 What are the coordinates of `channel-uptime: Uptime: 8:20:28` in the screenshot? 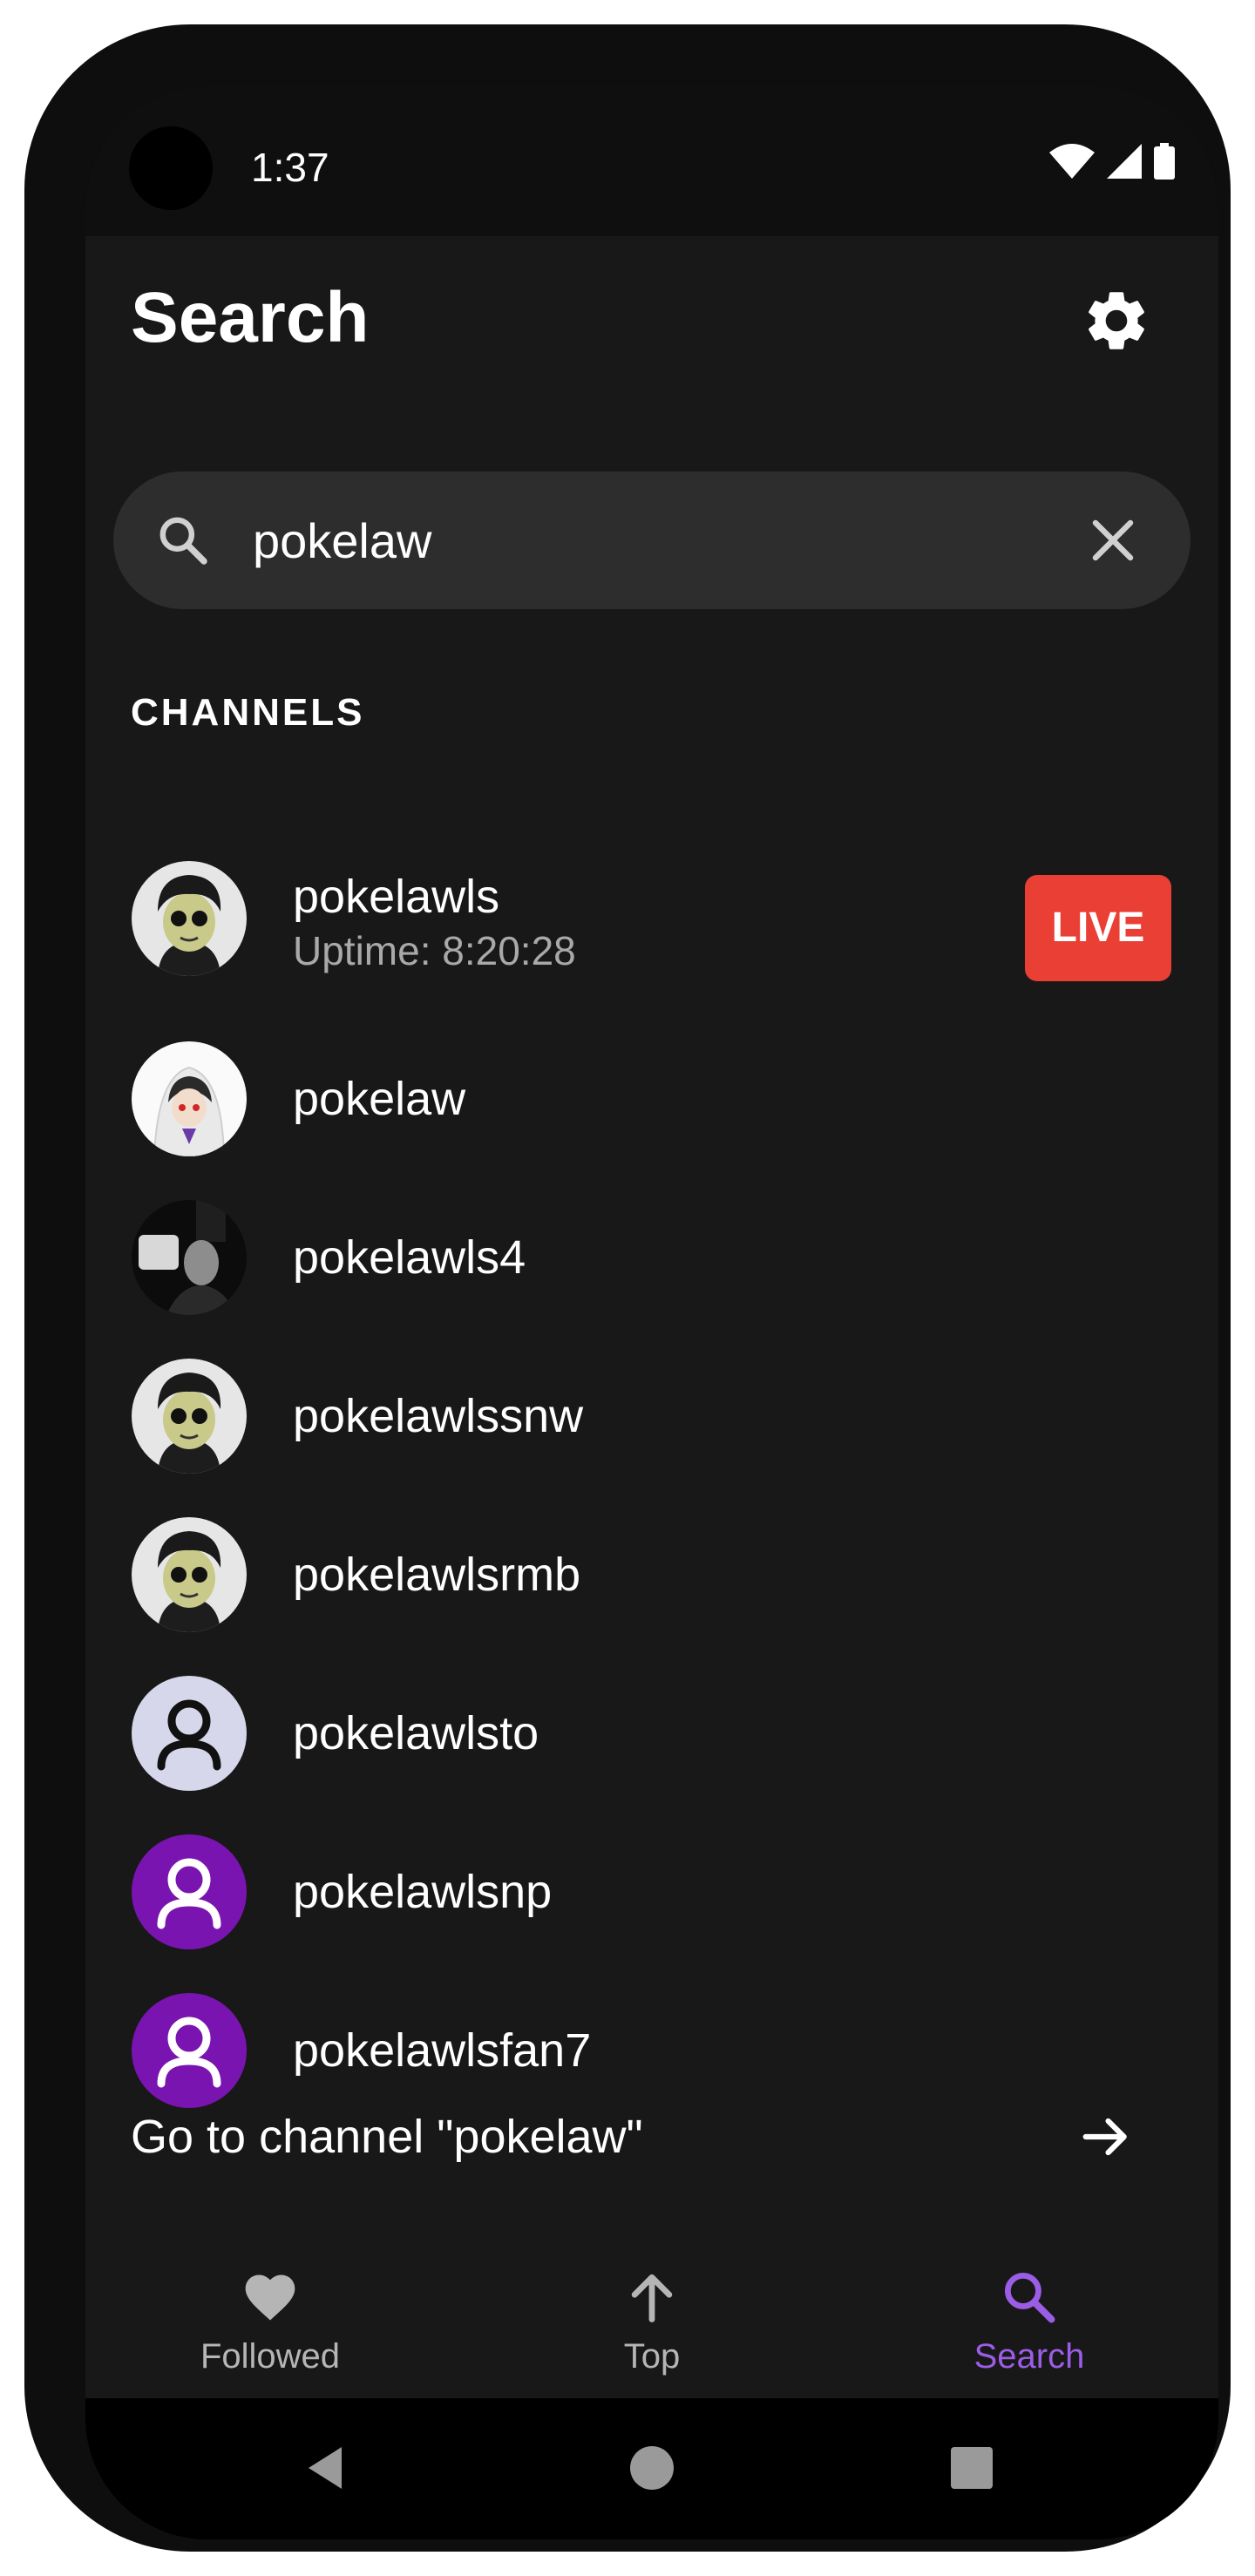 It's located at (435, 951).